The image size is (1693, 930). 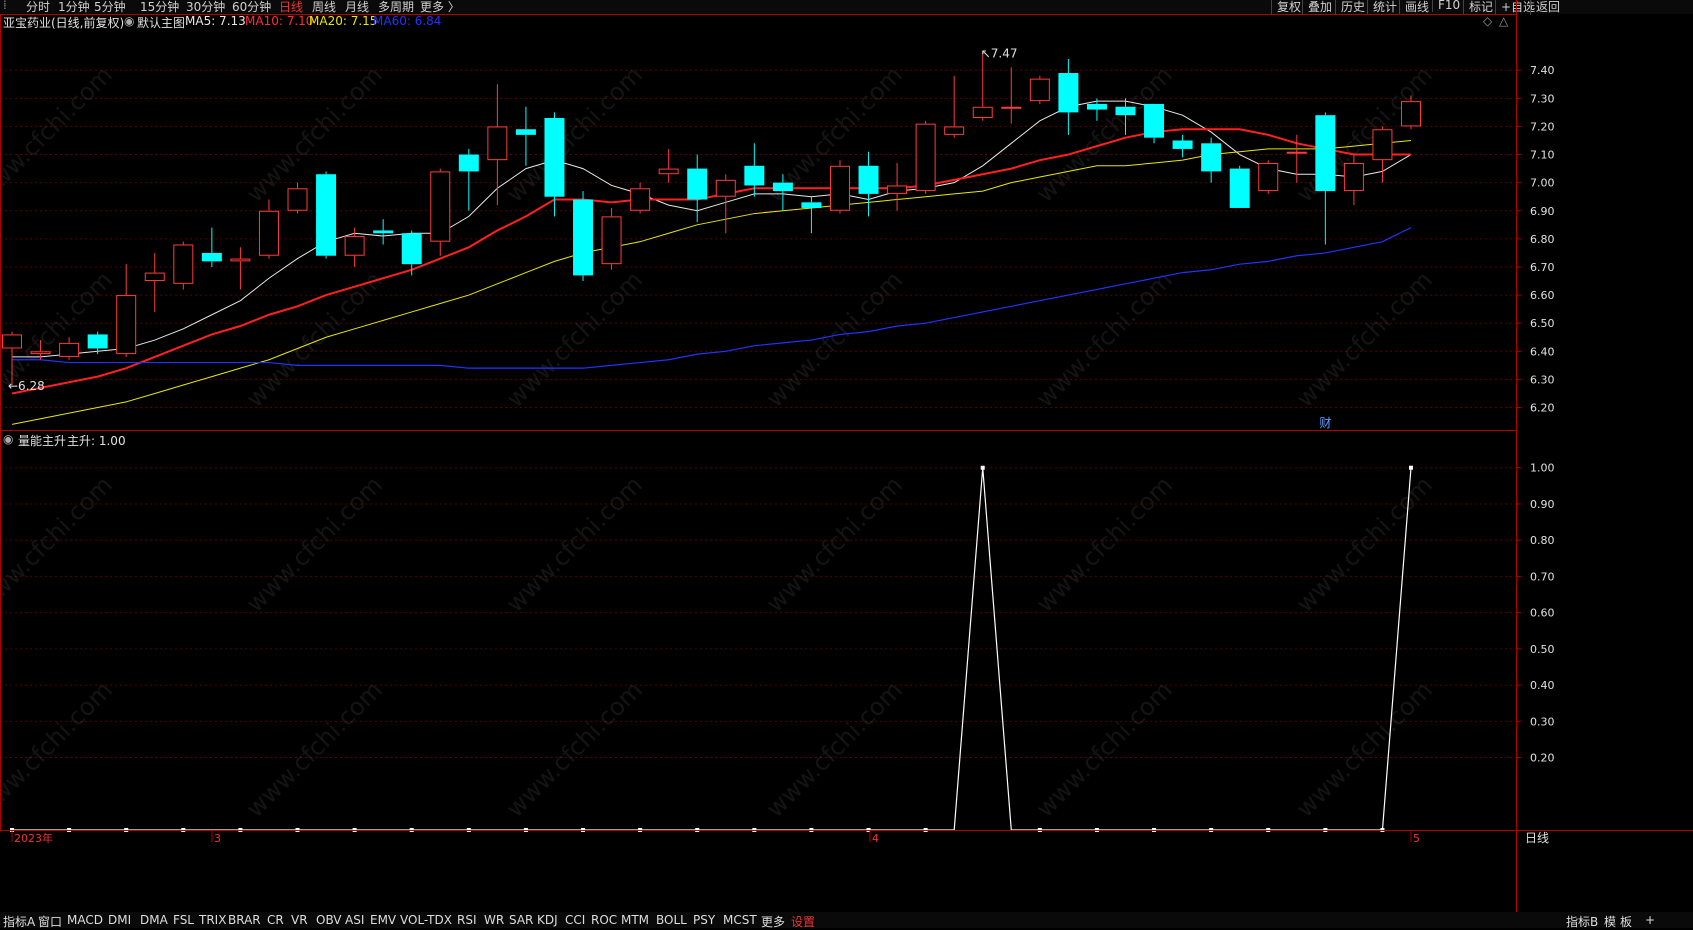 I want to click on indicator-tab-19: ROC, so click(x=604, y=920).